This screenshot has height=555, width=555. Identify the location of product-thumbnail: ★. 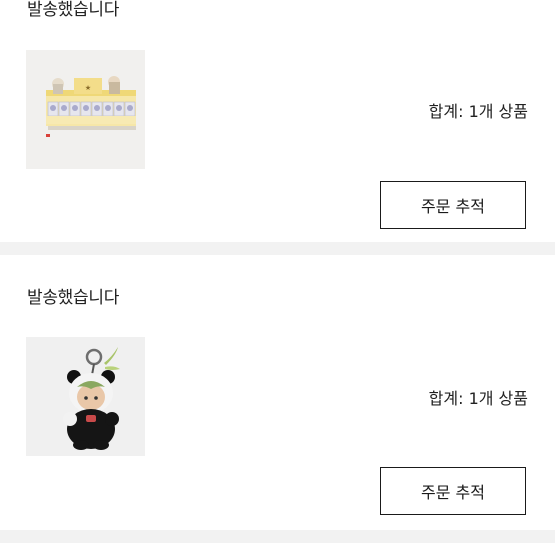
(85, 109).